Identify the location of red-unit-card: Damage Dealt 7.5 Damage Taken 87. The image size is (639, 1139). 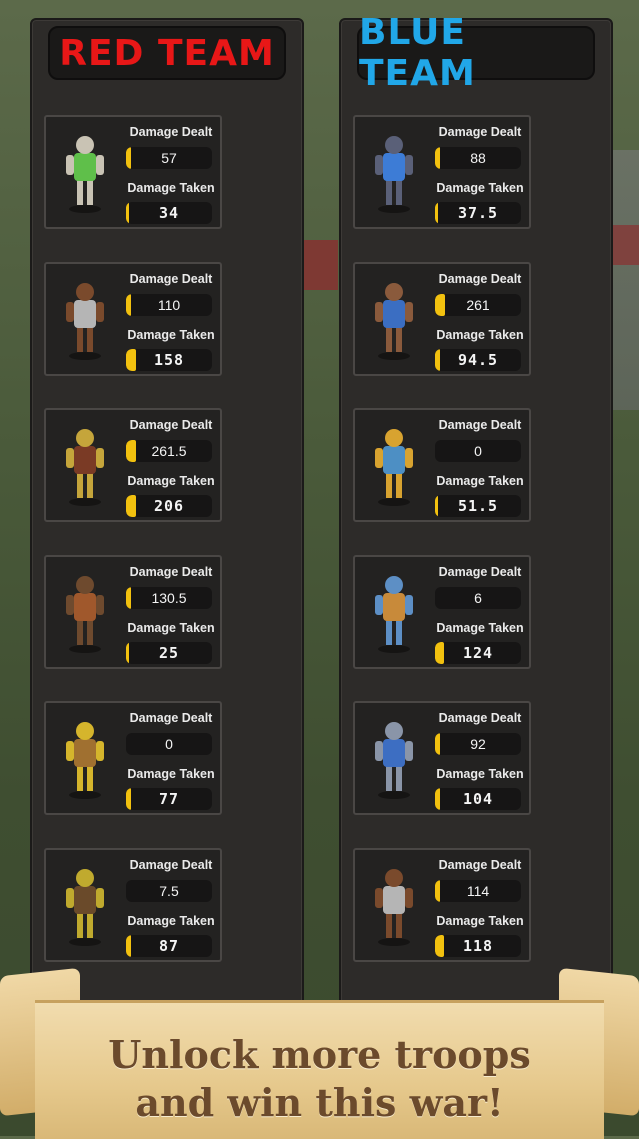
(133, 905).